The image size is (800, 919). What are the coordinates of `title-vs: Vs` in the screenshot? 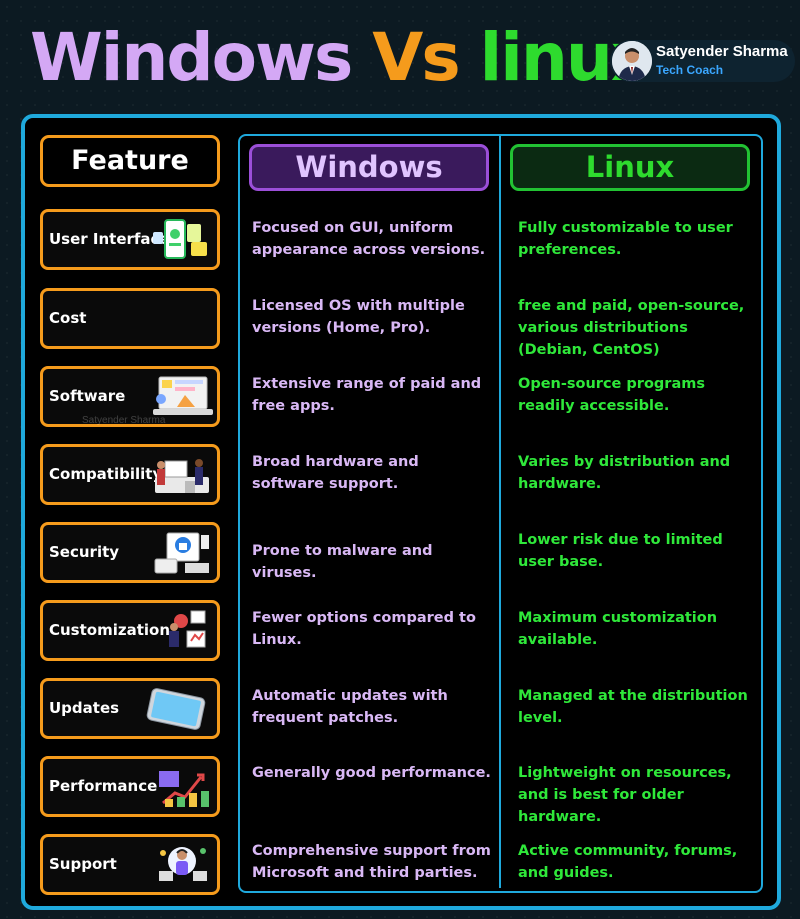 It's located at (416, 57).